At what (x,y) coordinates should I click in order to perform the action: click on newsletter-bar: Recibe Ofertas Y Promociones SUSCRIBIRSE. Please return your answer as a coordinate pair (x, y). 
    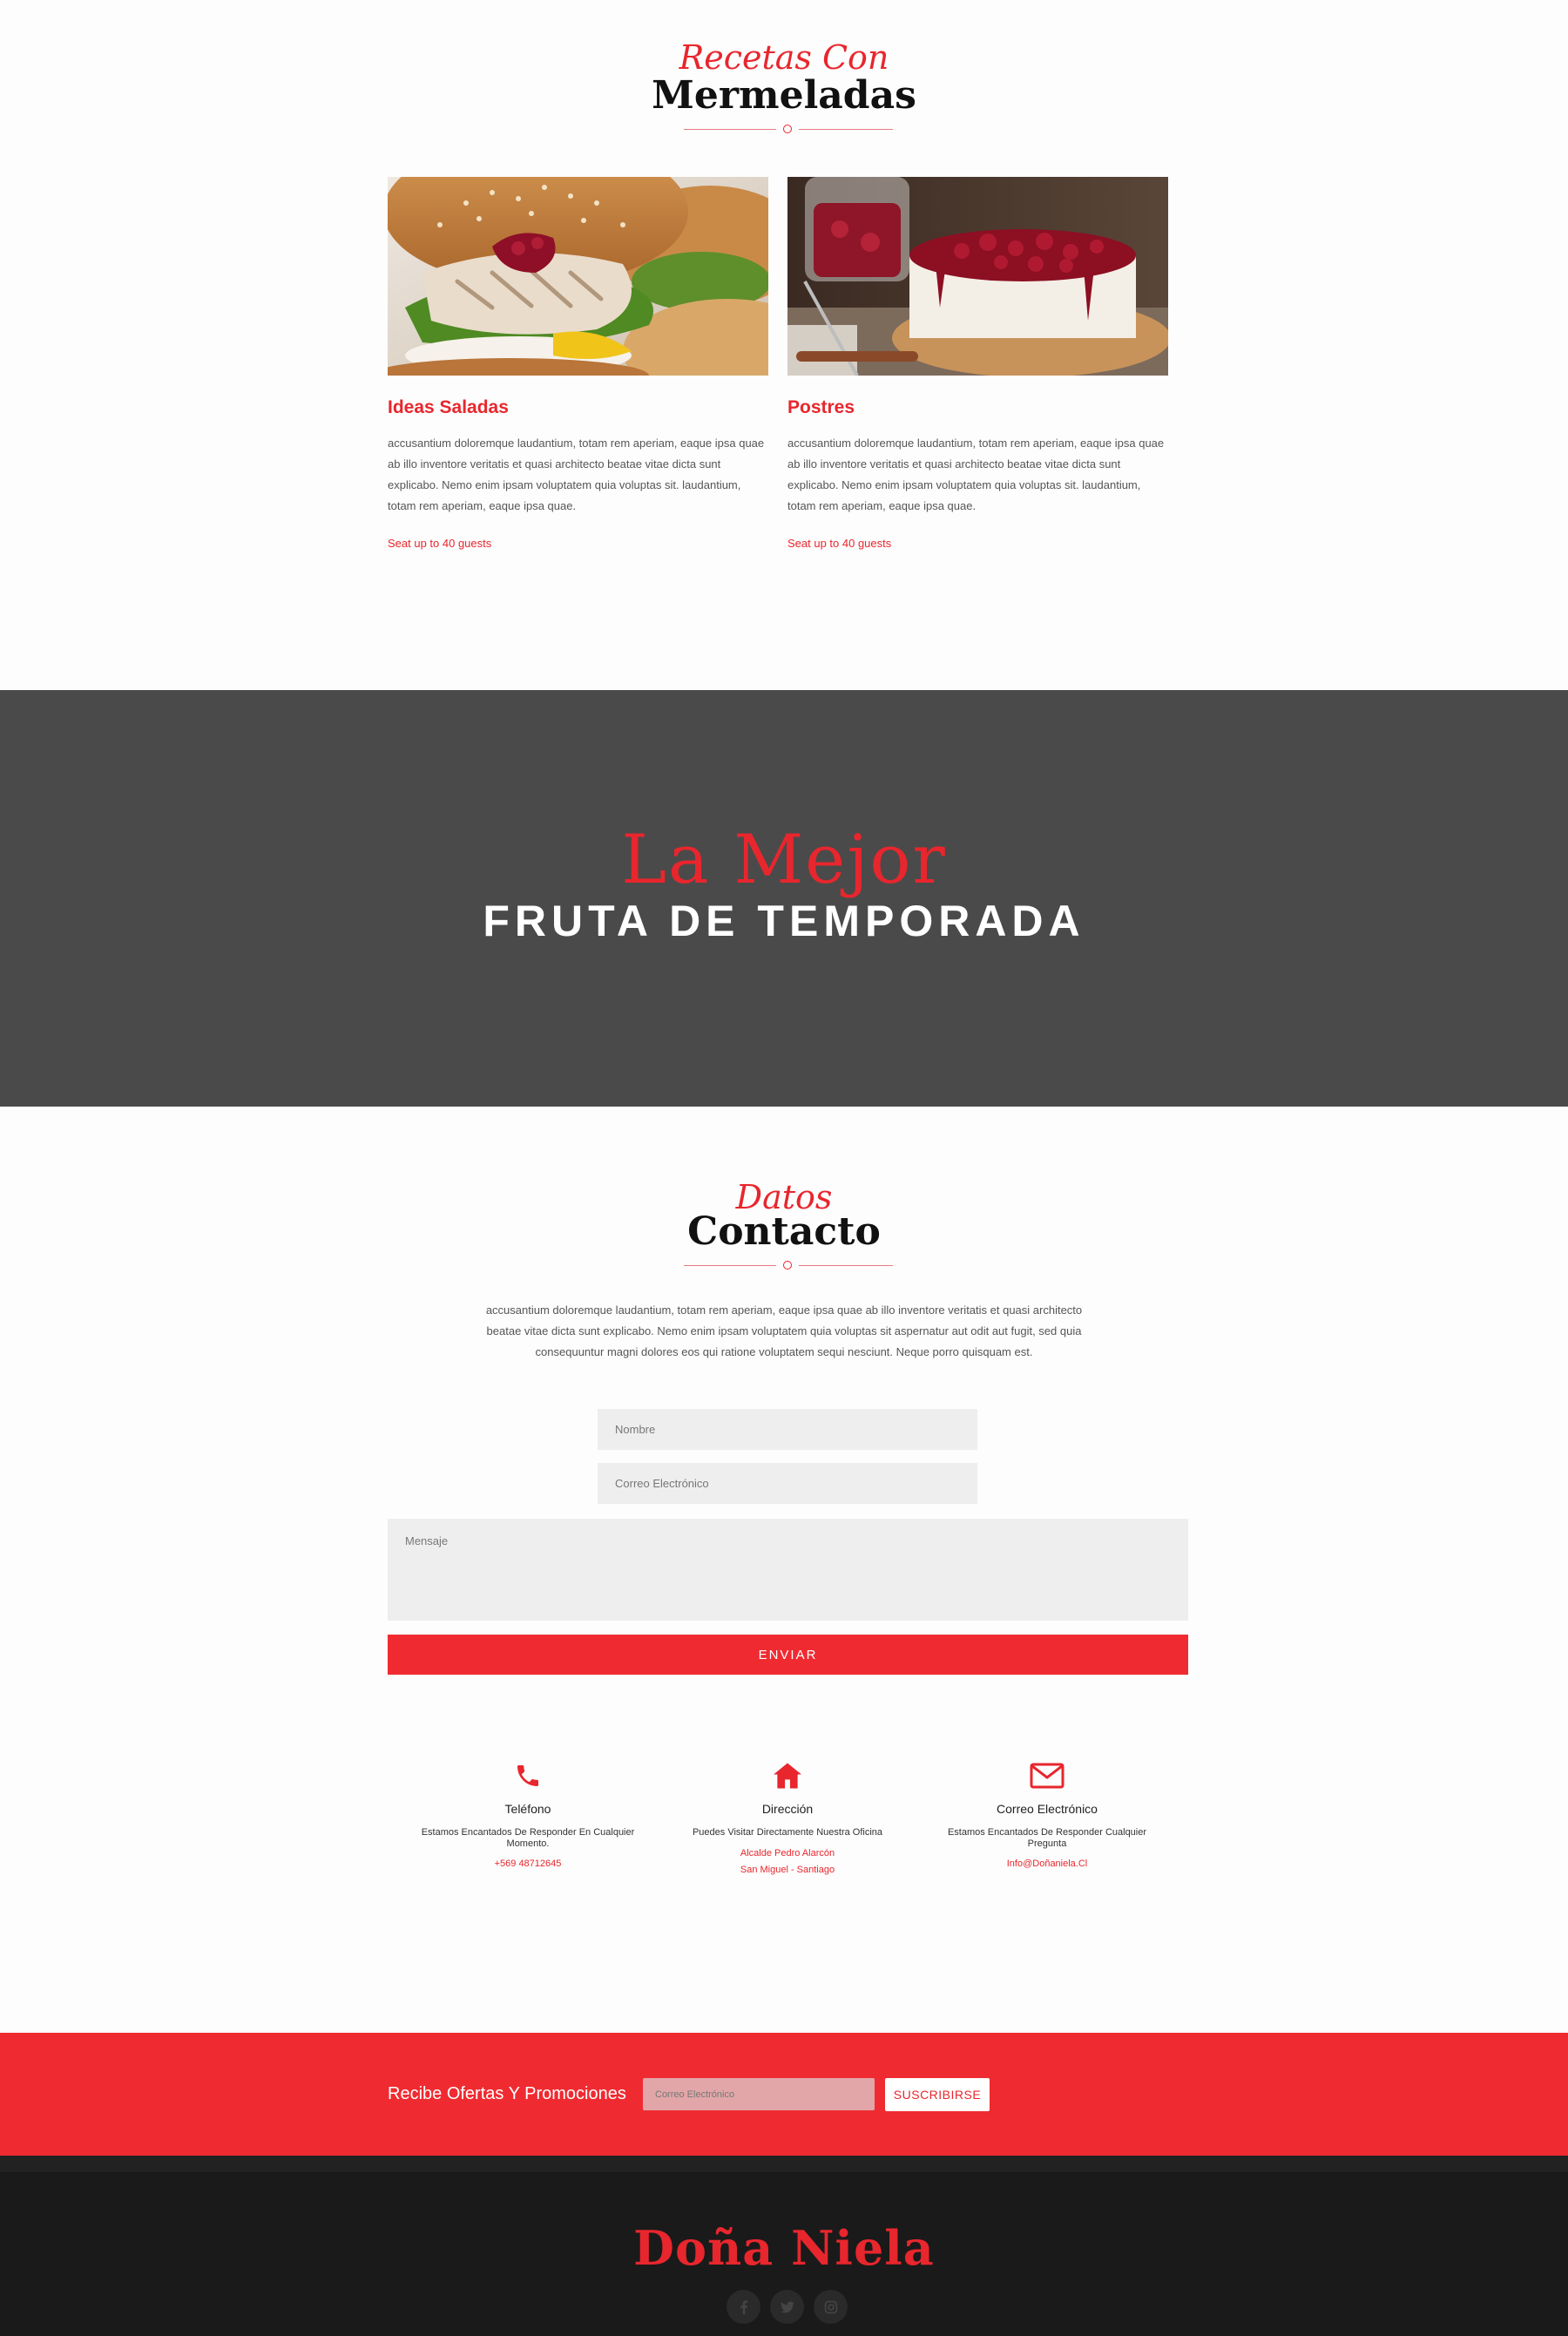
    Looking at the image, I should click on (784, 2094).